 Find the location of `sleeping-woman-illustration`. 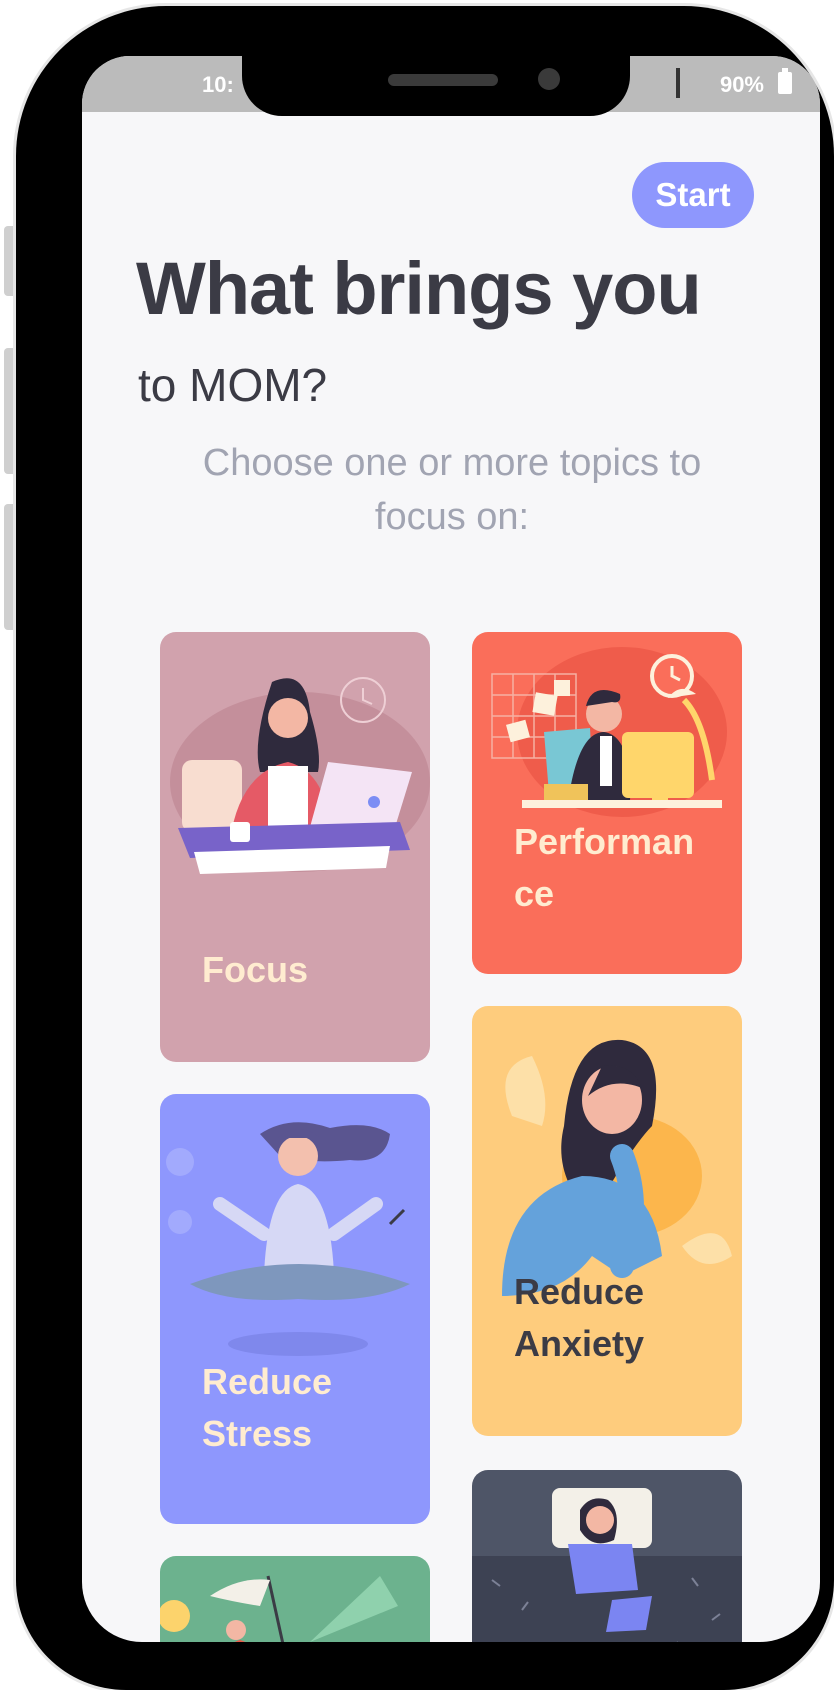

sleeping-woman-illustration is located at coordinates (607, 1565).